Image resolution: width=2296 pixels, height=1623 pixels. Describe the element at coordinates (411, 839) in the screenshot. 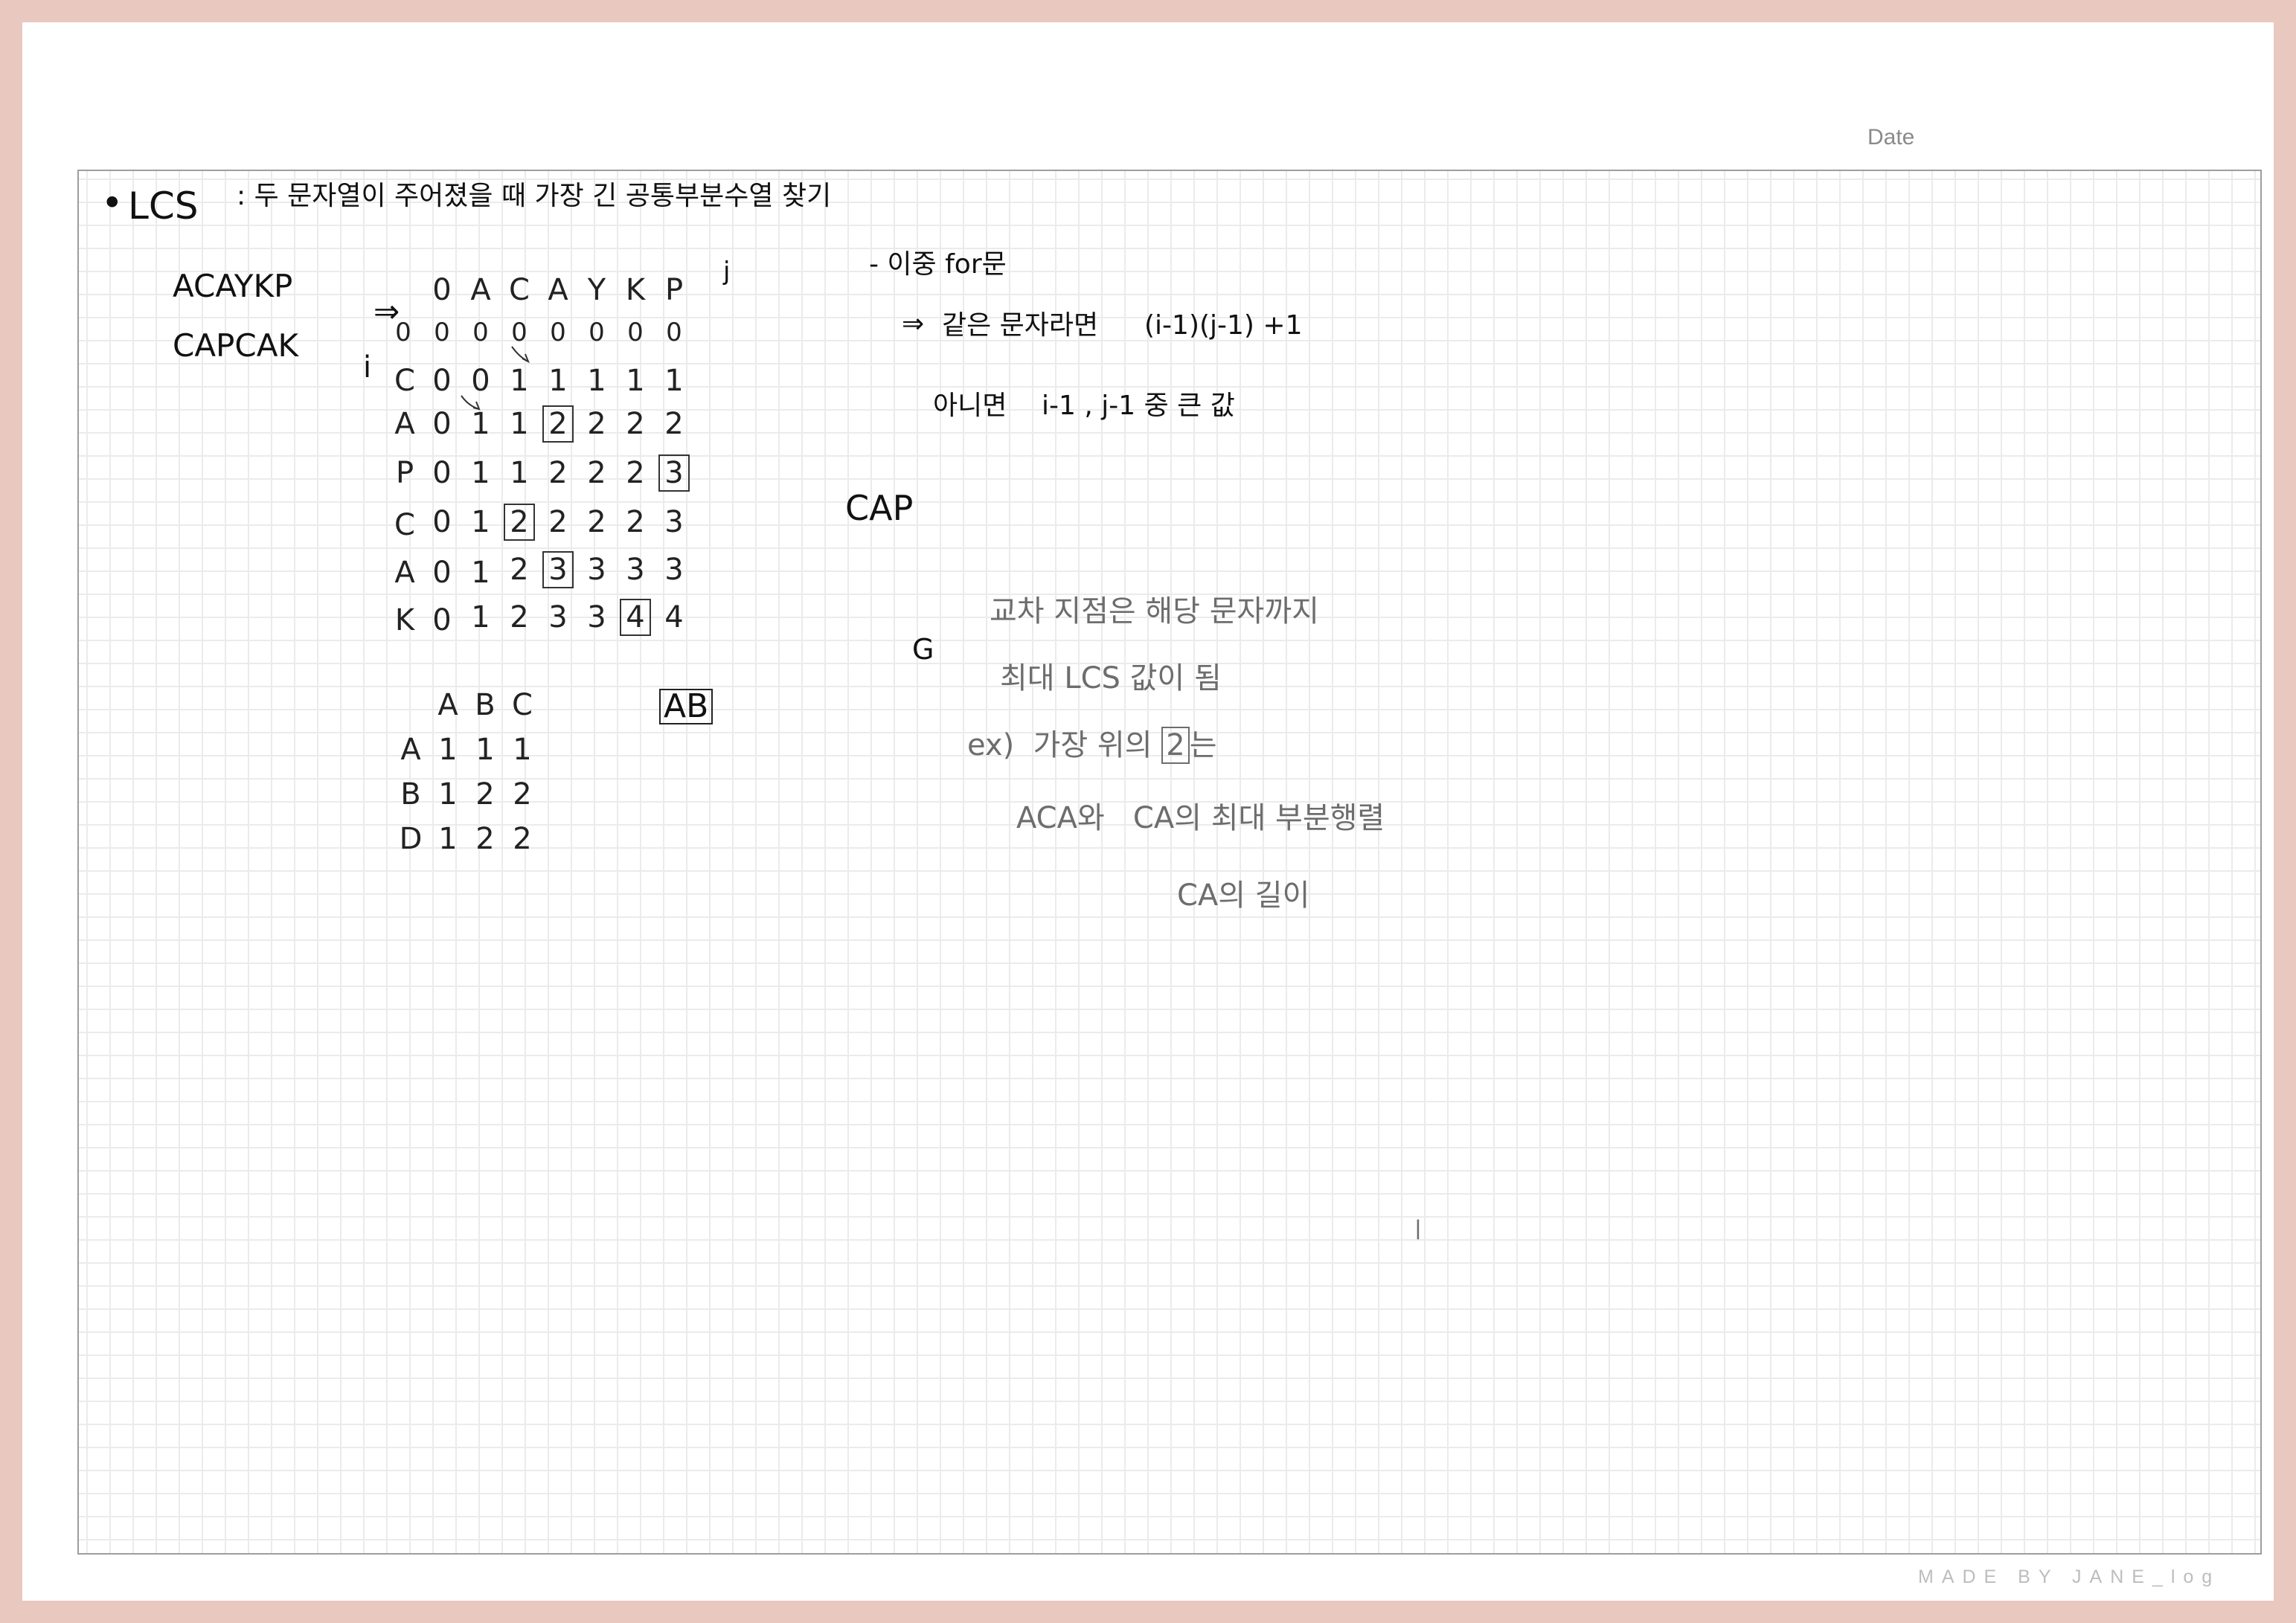

I see `small-table-row-label: D` at that location.